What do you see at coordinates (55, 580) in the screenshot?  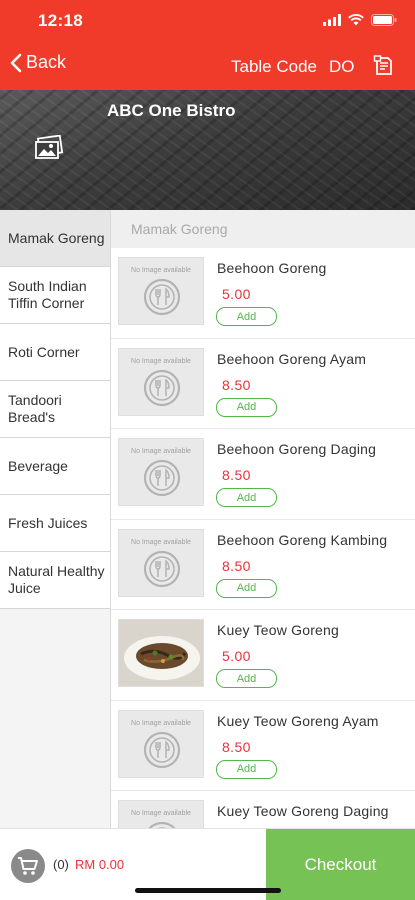 I see `category-item: Natural Healthy Juice` at bounding box center [55, 580].